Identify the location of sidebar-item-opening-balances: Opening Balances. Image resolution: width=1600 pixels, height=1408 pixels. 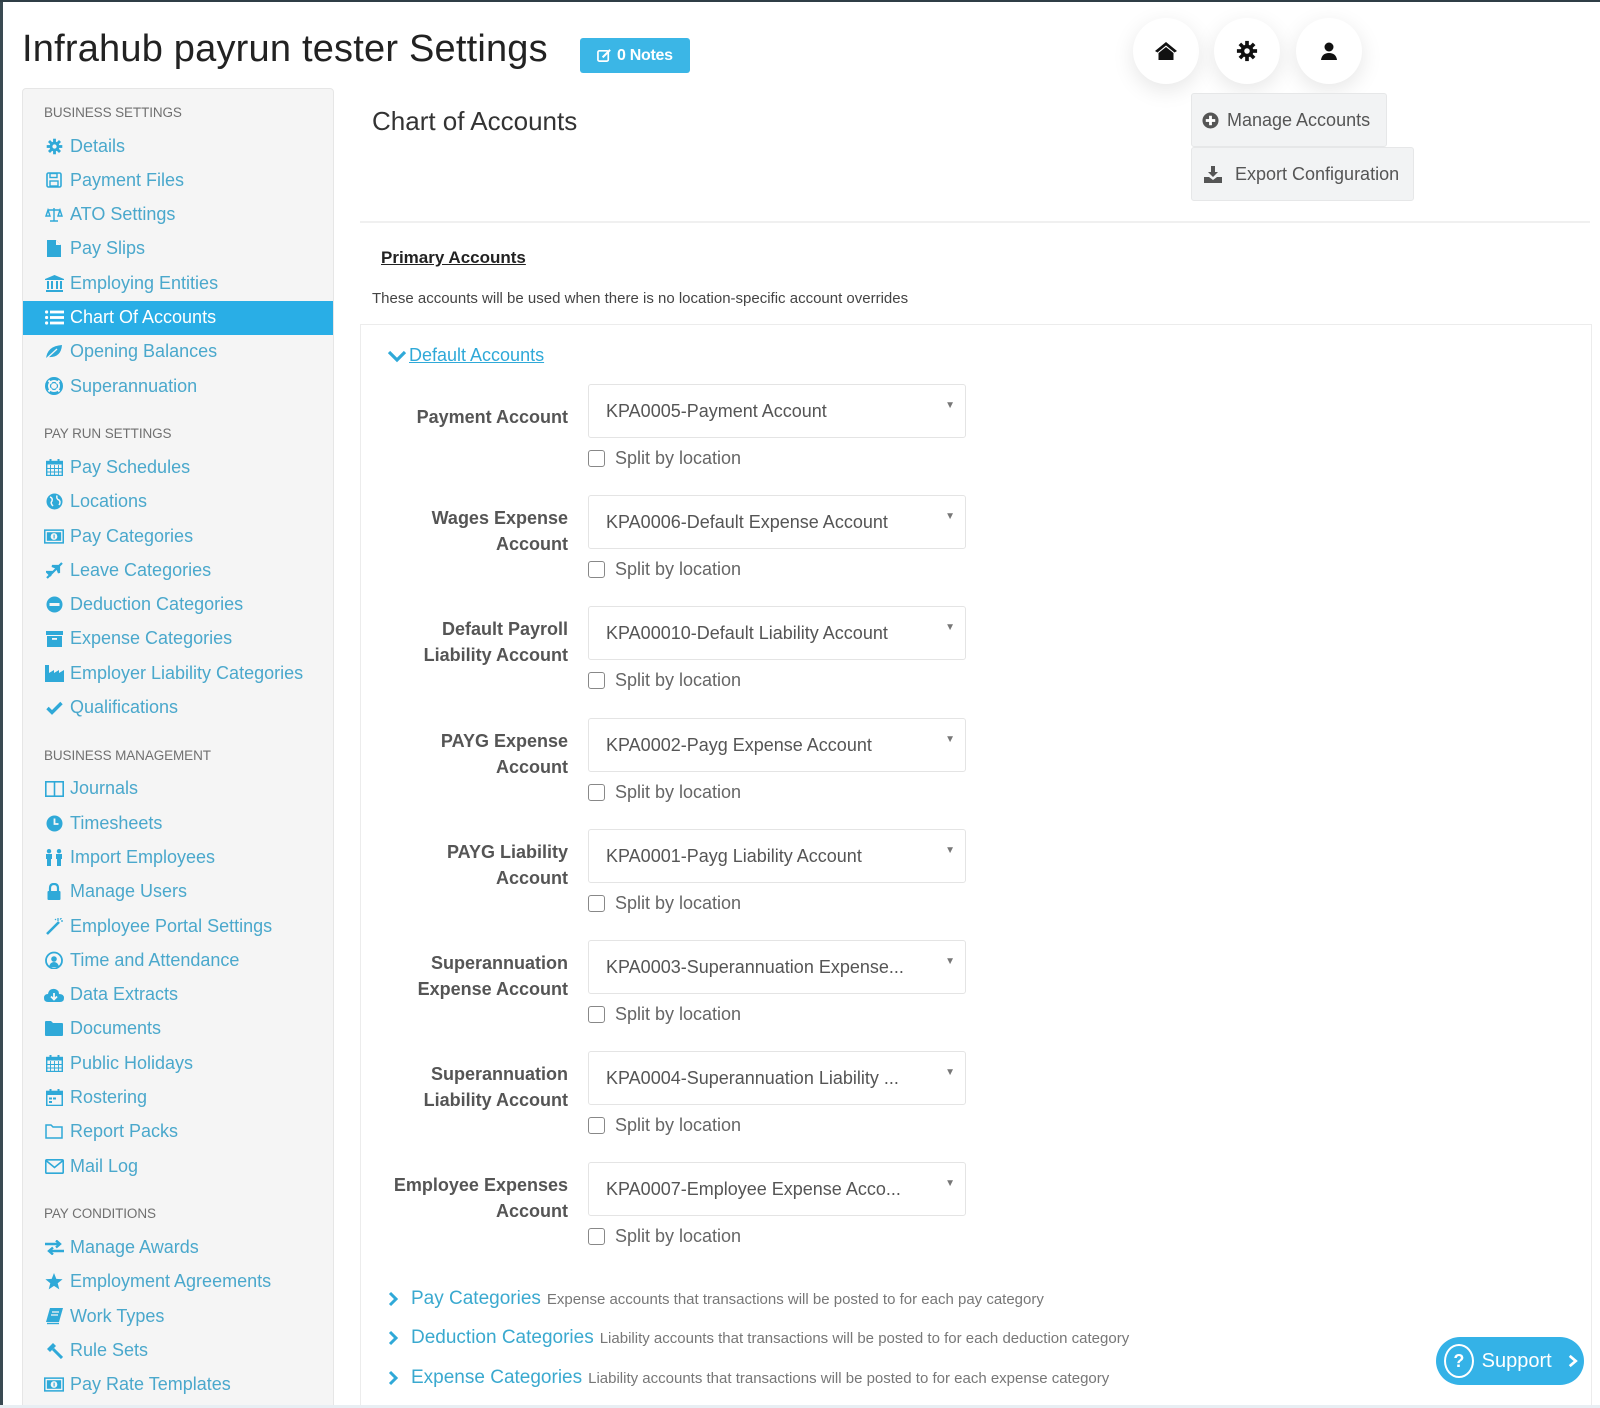
(178, 352).